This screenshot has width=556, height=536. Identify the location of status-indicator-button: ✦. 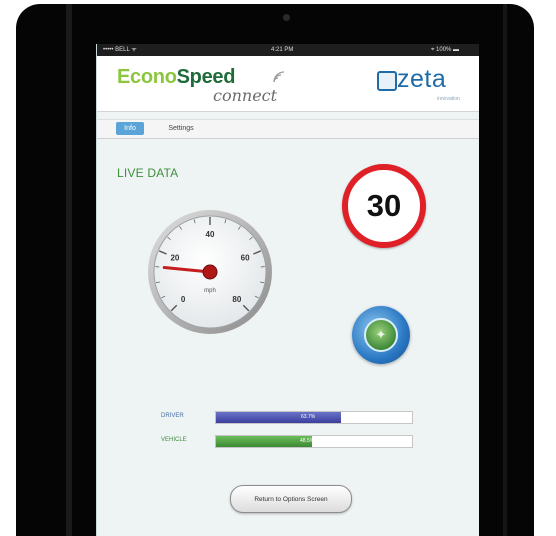
(381, 335).